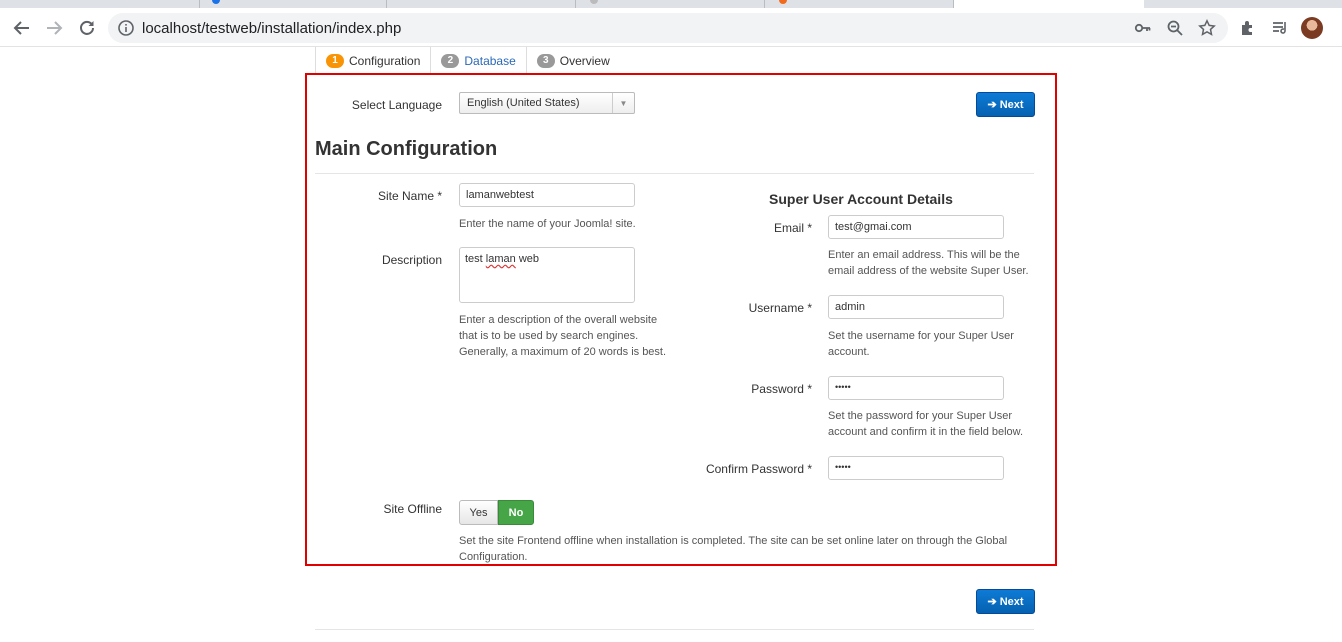 This screenshot has width=1342, height=642. Describe the element at coordinates (861, 199) in the screenshot. I see `super-user-title: Super User Account Details` at that location.